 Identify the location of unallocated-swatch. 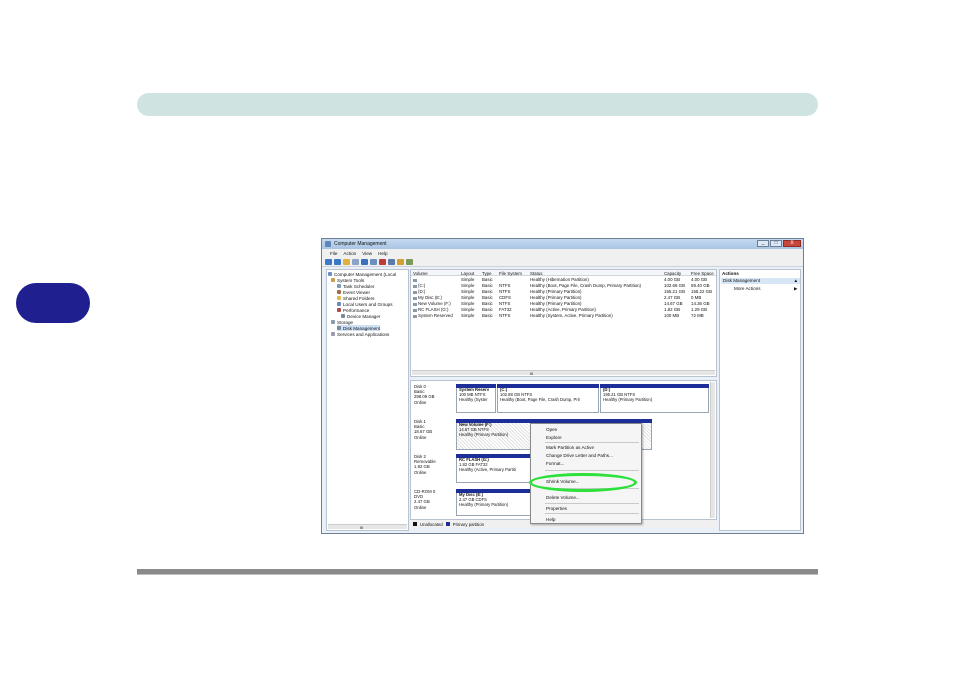
(415, 524).